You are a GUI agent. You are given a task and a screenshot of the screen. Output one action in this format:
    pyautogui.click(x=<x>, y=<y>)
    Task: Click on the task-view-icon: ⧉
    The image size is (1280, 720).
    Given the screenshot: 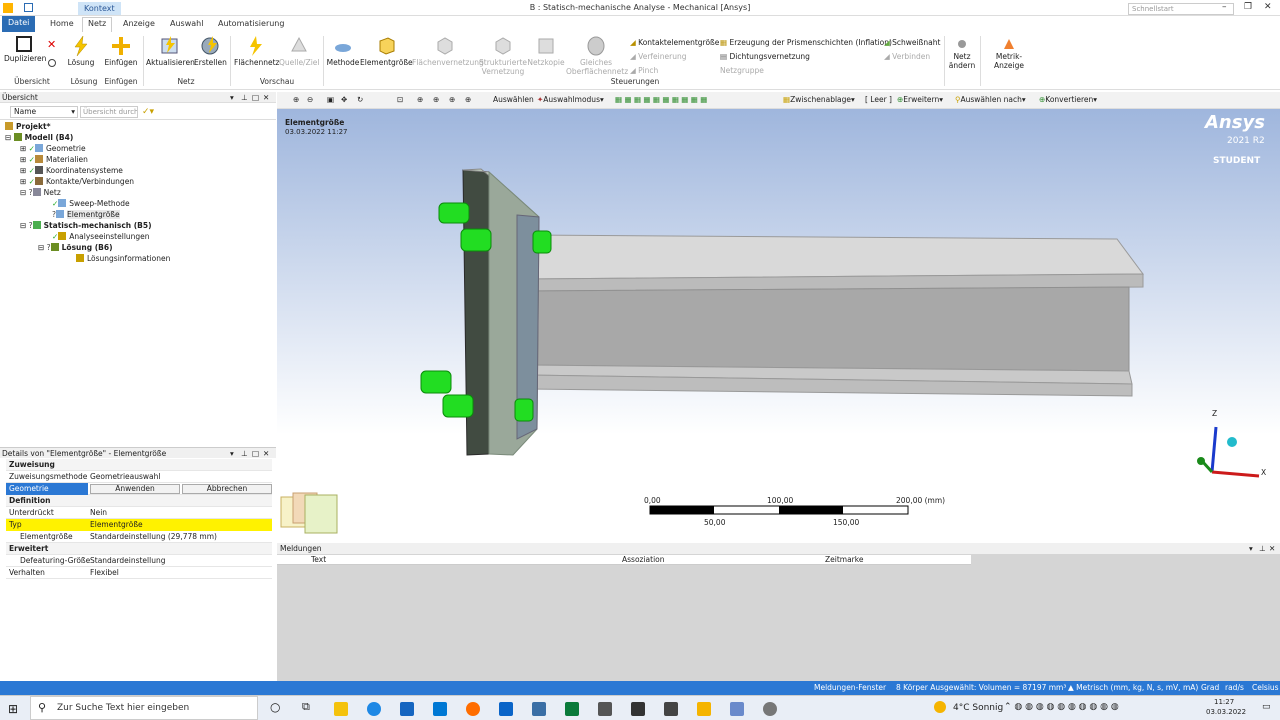 What is the action you would take?
    pyautogui.click(x=306, y=707)
    